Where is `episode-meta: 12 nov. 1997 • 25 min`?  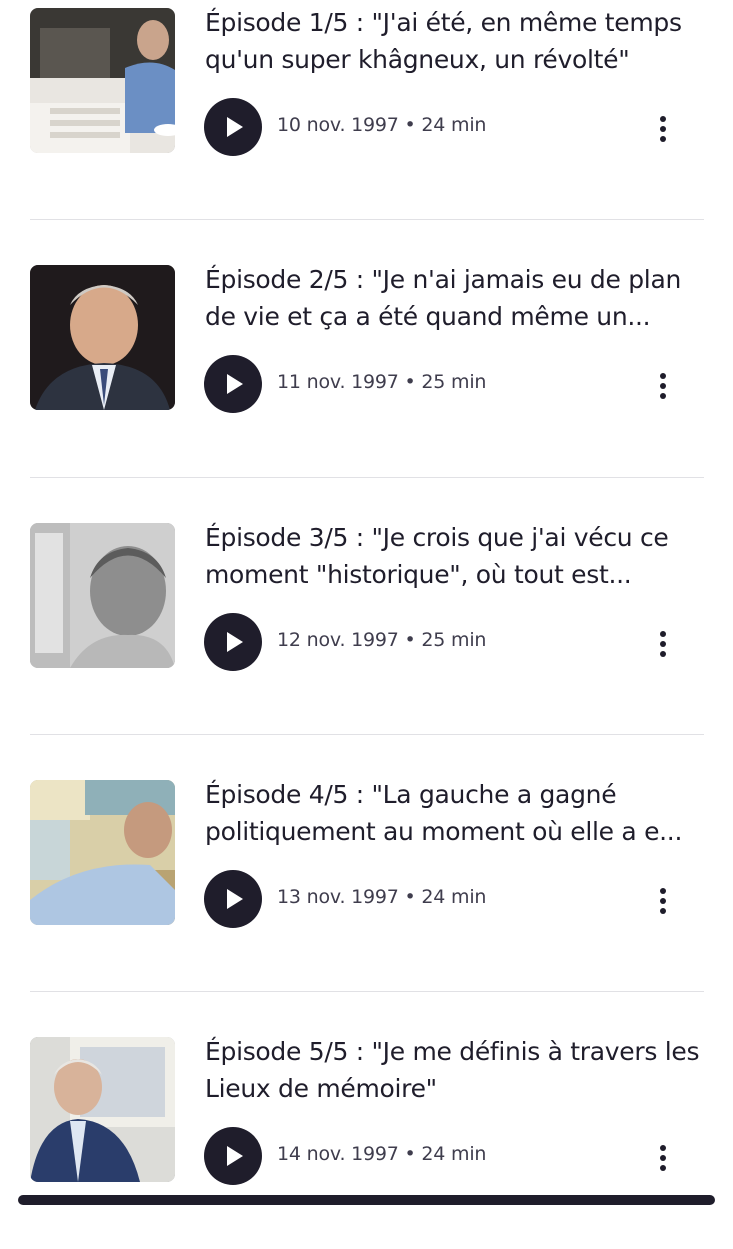
episode-meta: 12 nov. 1997 • 25 min is located at coordinates (381, 640).